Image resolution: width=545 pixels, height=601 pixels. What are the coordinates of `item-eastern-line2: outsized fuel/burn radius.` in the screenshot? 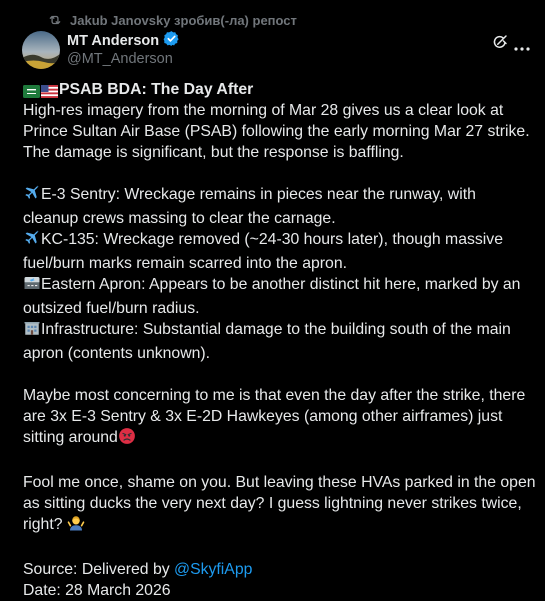 It's located at (111, 308).